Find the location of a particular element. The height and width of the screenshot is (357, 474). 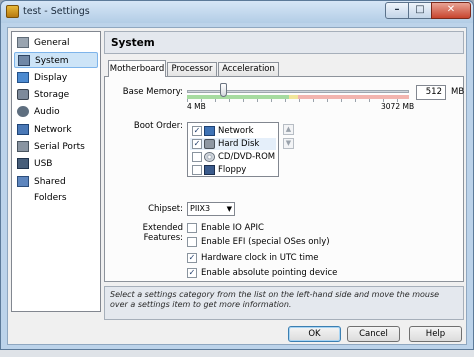

efi-checkbox is located at coordinates (192, 242).